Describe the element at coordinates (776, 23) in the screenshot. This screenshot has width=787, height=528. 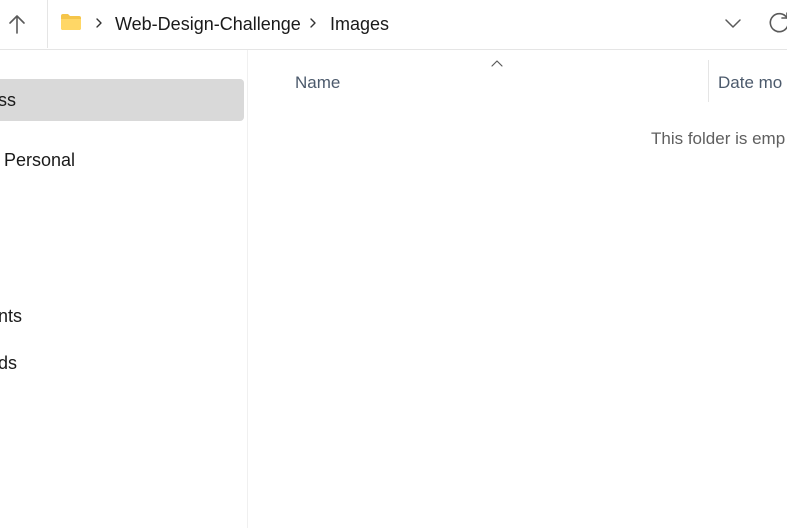
I see `refresh-icon` at that location.